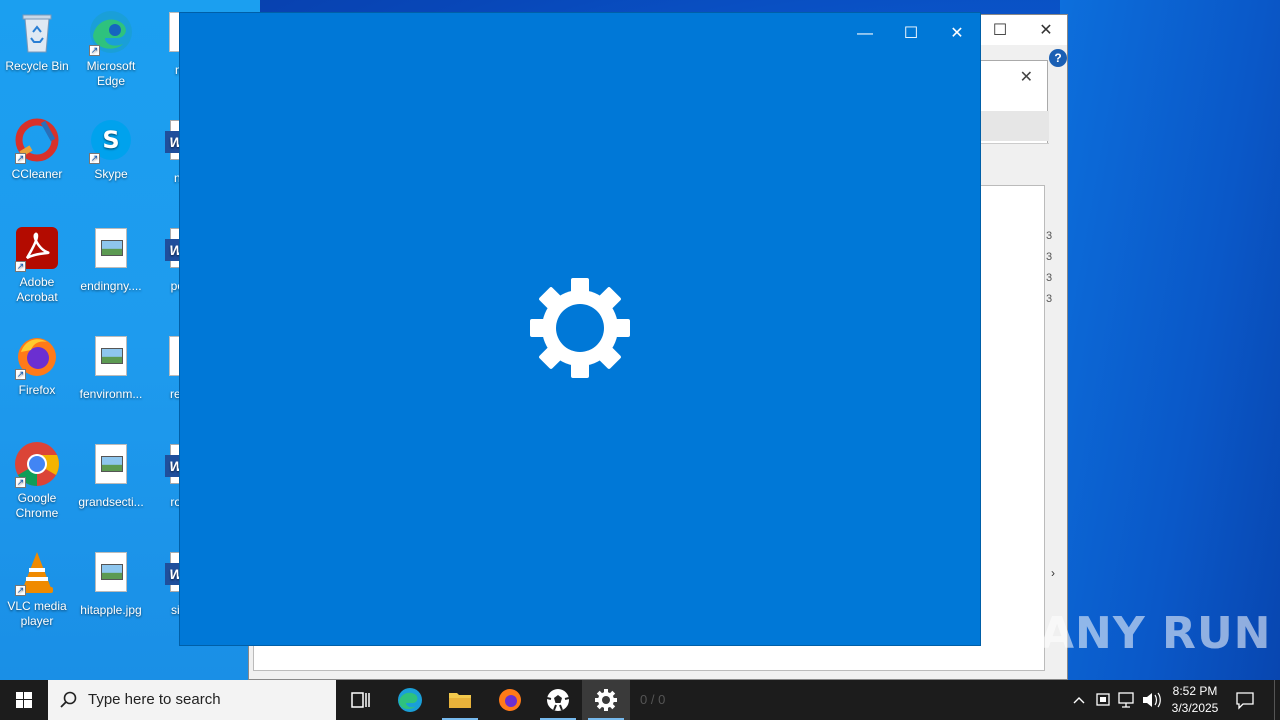 This screenshot has height=720, width=1280. I want to click on desktop-icon-skype: S ↗ Skype, so click(111, 149).